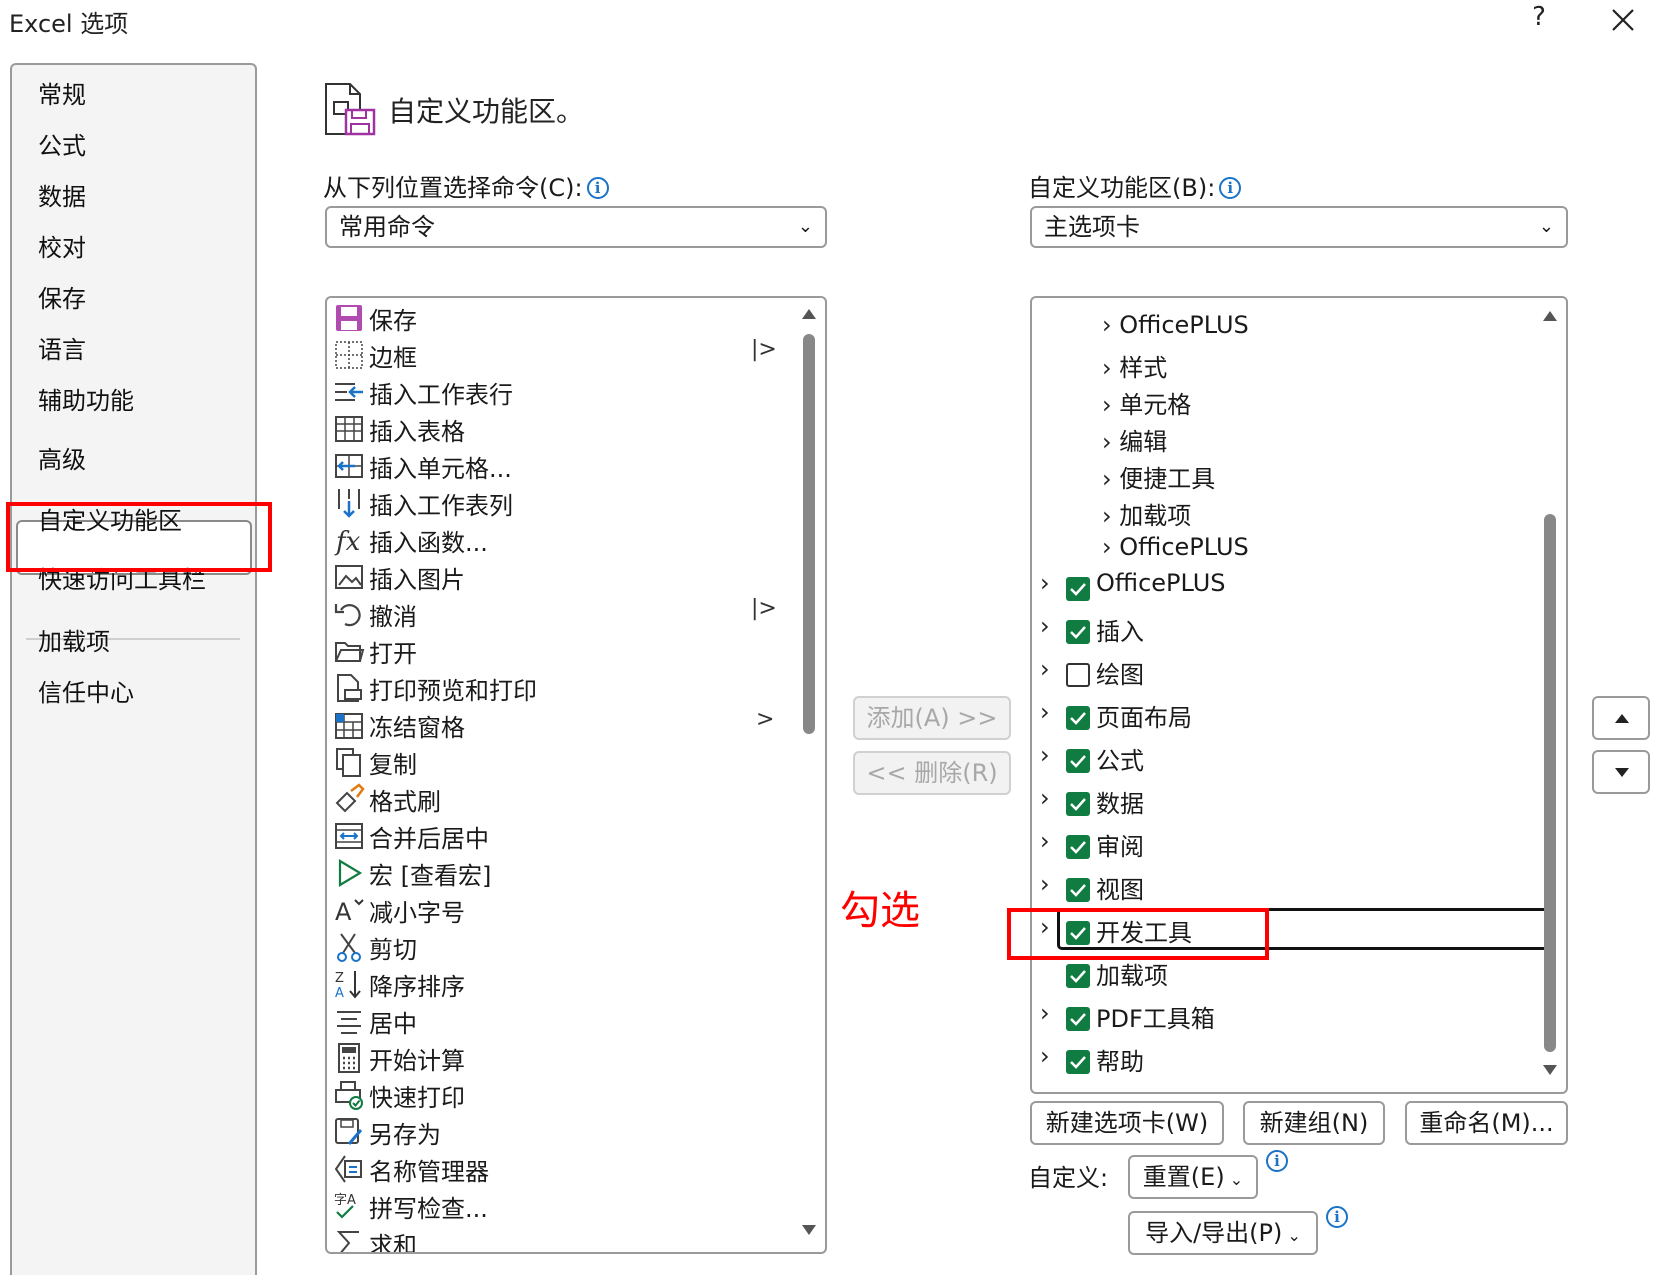 The image size is (1663, 1275). I want to click on help-button: ?, so click(1539, 17).